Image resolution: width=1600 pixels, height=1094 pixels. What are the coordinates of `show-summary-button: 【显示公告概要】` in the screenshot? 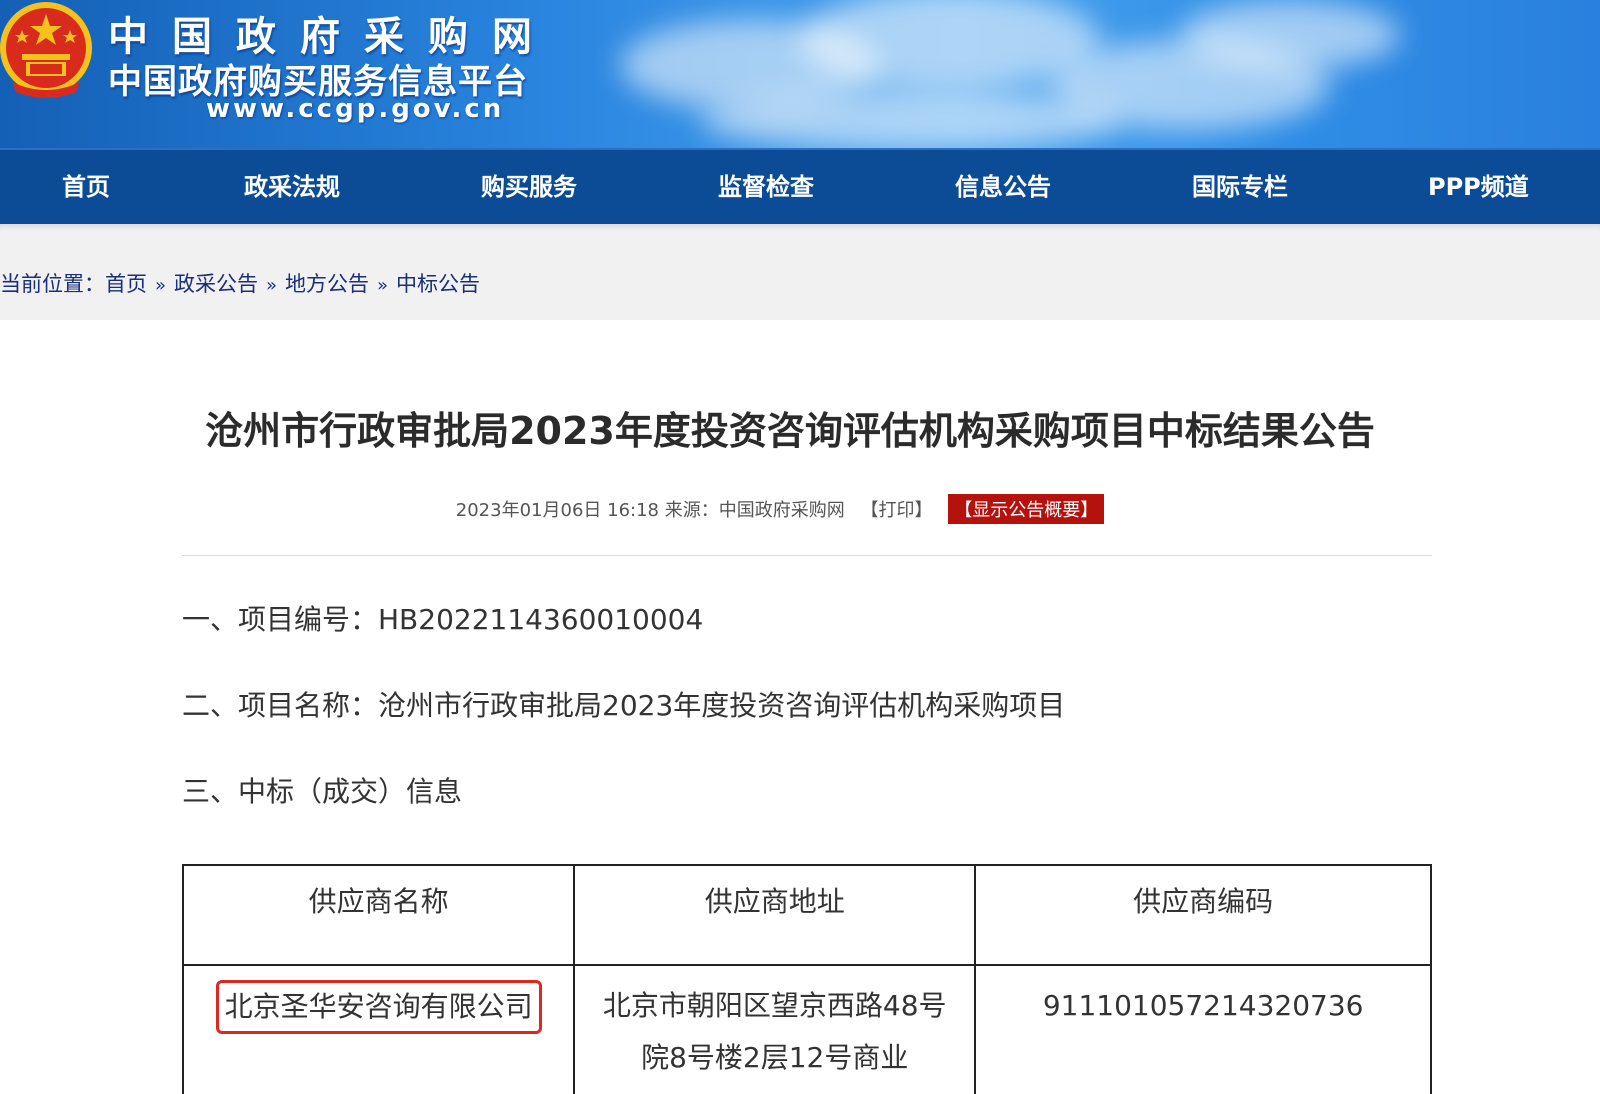 It's located at (1026, 509).